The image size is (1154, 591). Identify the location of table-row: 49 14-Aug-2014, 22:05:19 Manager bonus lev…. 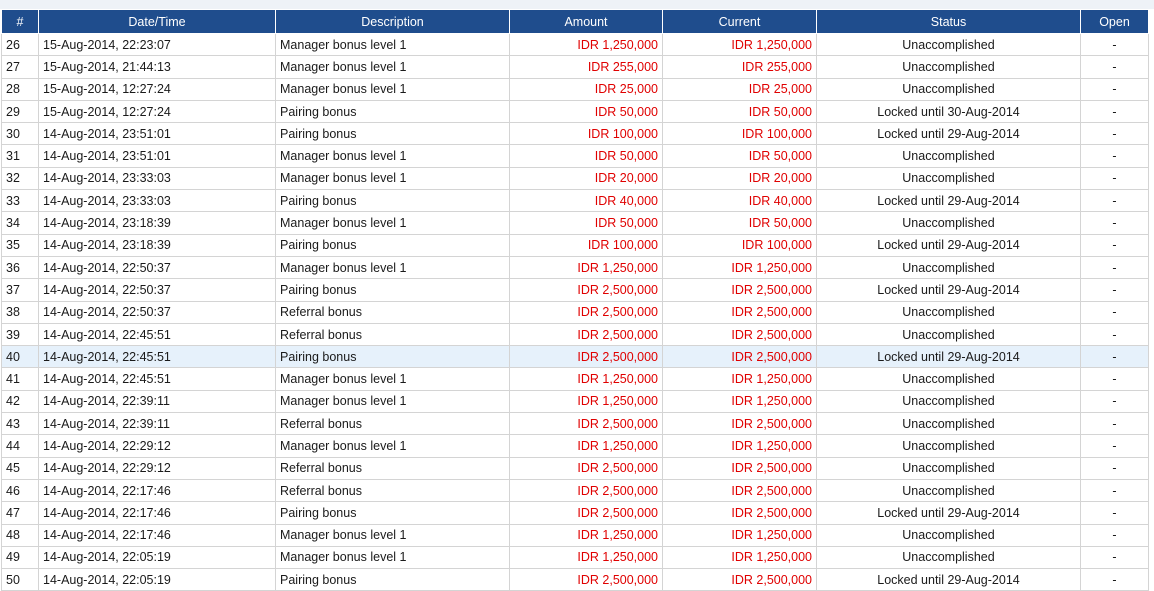
(575, 557).